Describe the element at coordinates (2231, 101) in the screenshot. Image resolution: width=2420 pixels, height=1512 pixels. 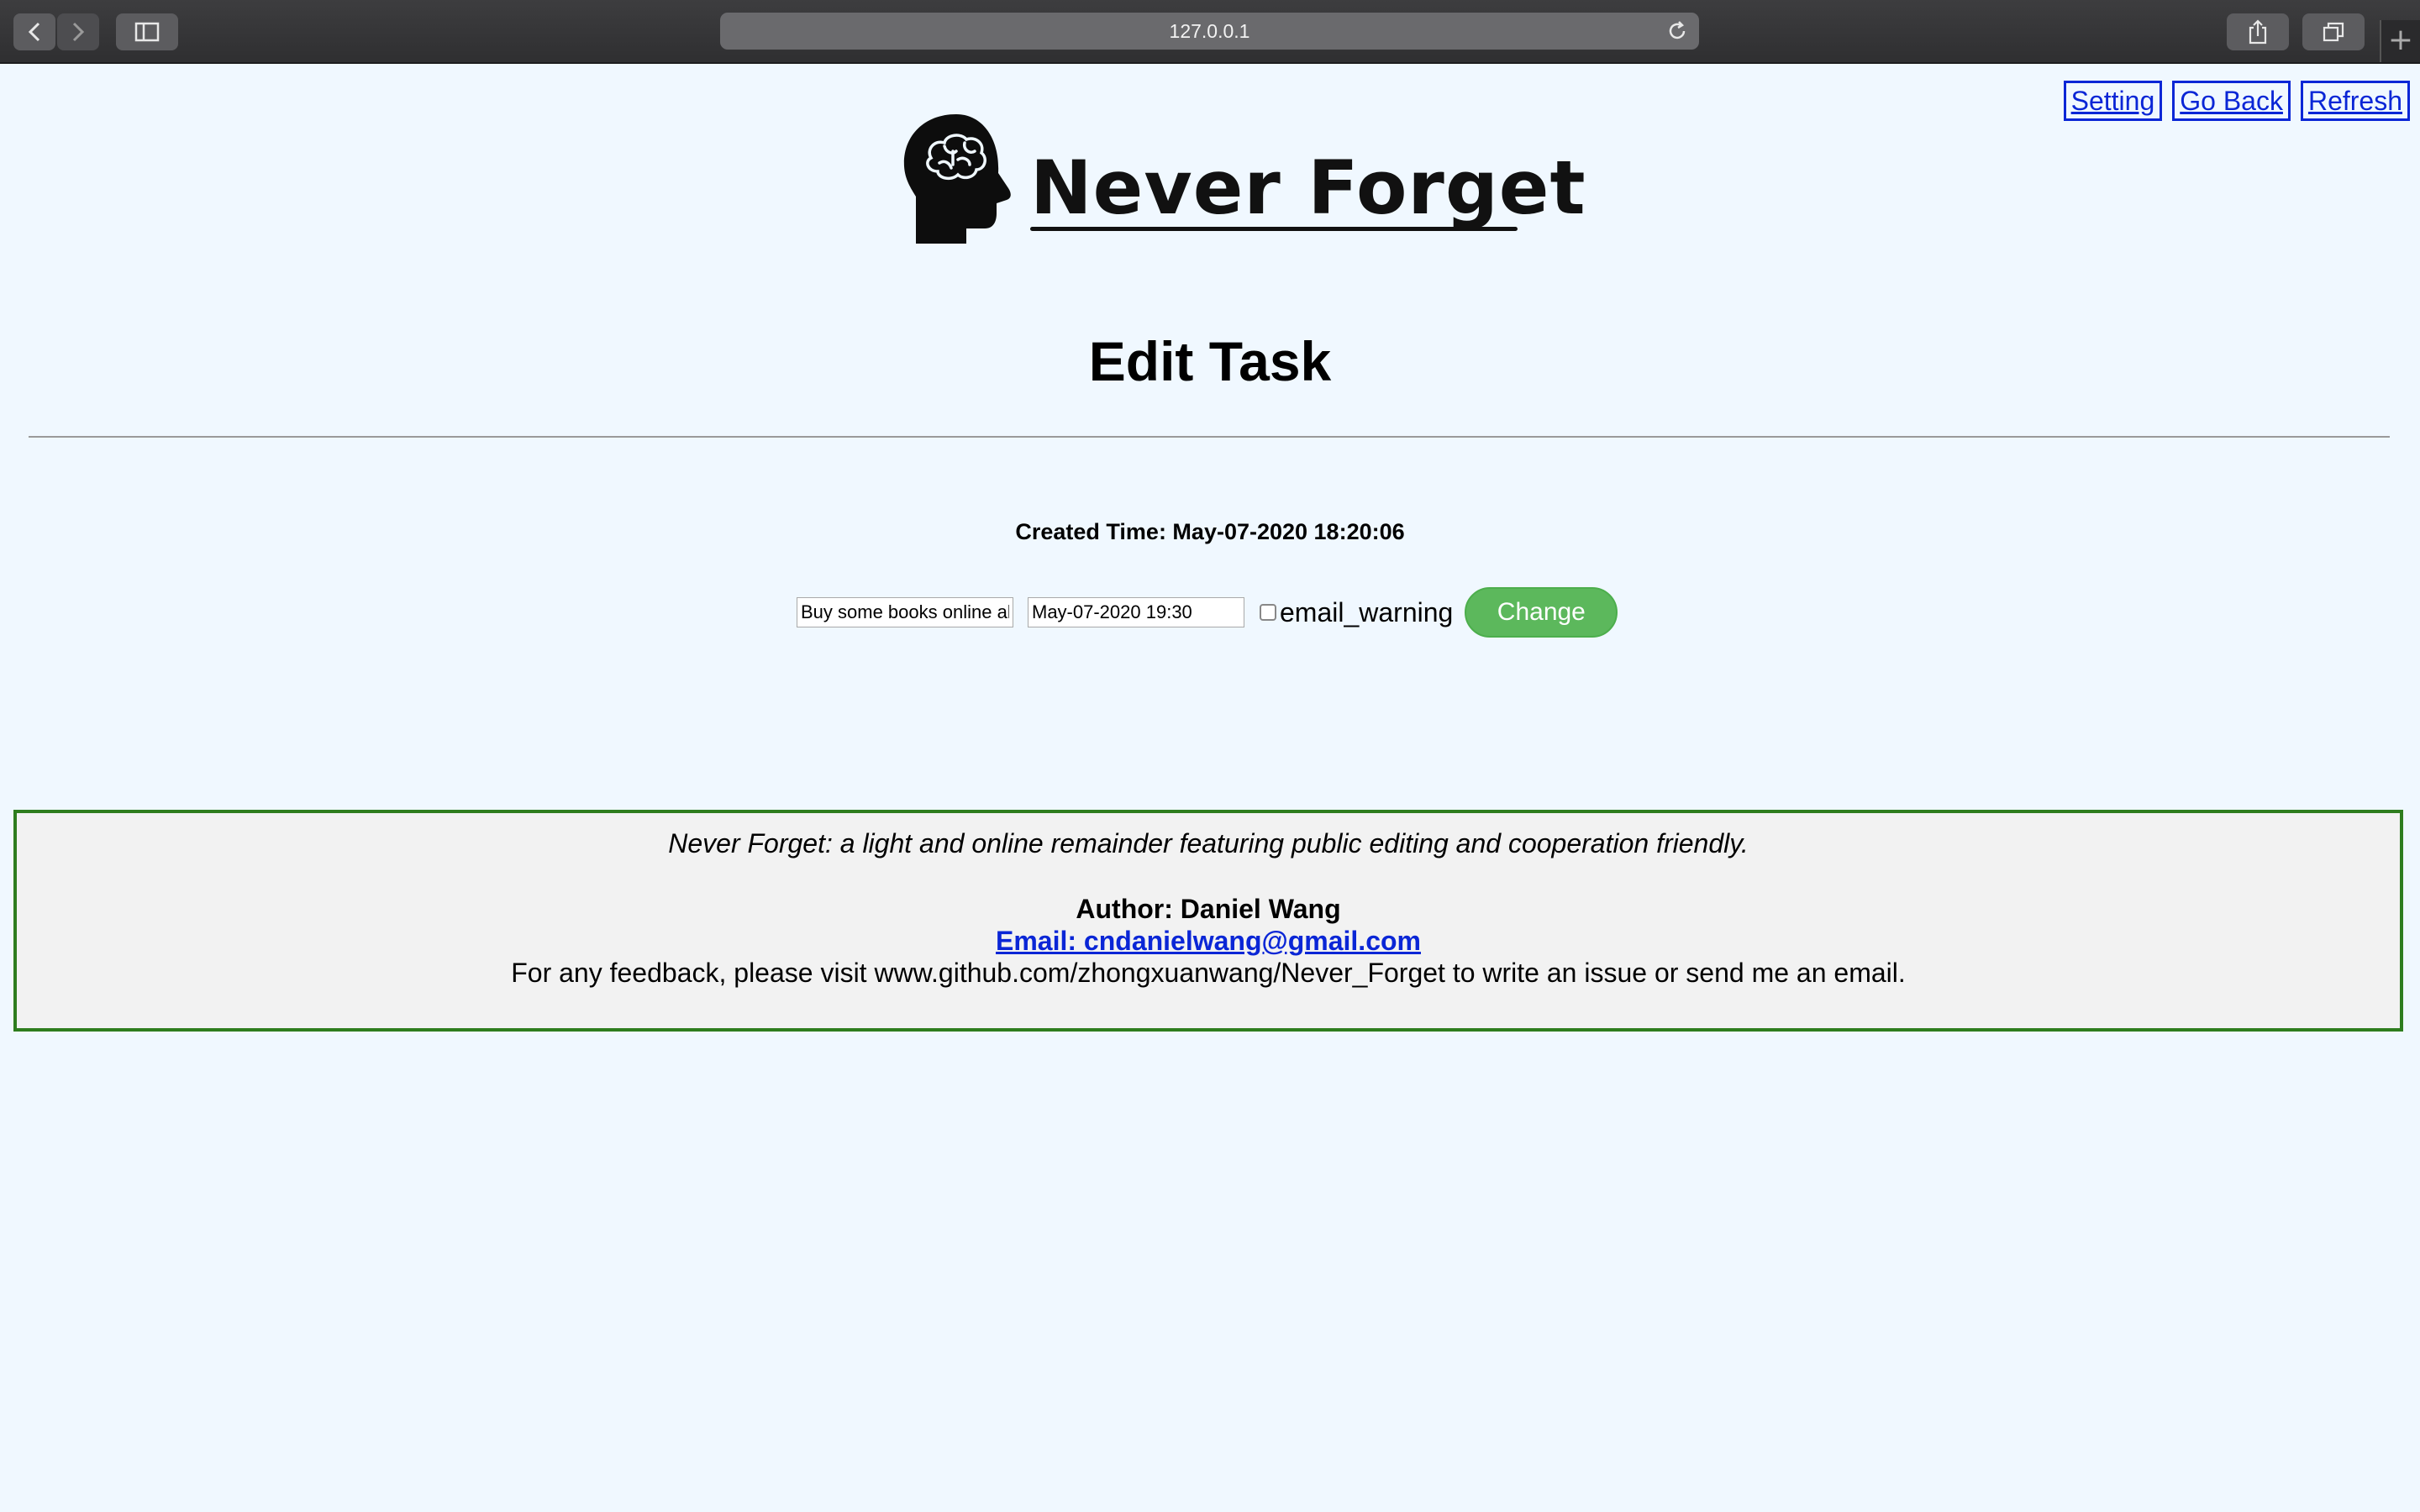
I see `go-back-button: Go Back` at that location.